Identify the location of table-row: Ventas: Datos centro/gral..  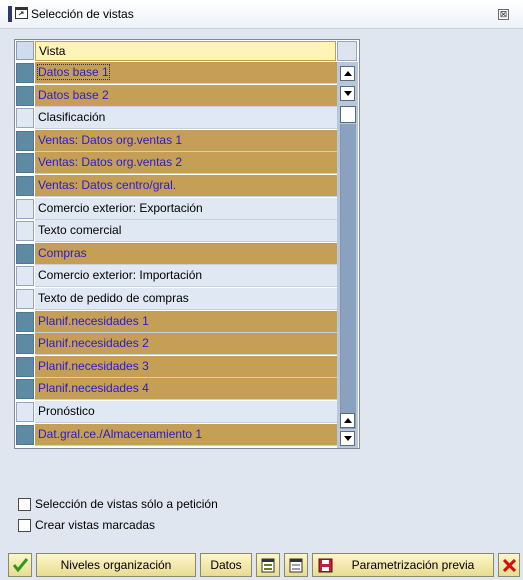
(176, 186).